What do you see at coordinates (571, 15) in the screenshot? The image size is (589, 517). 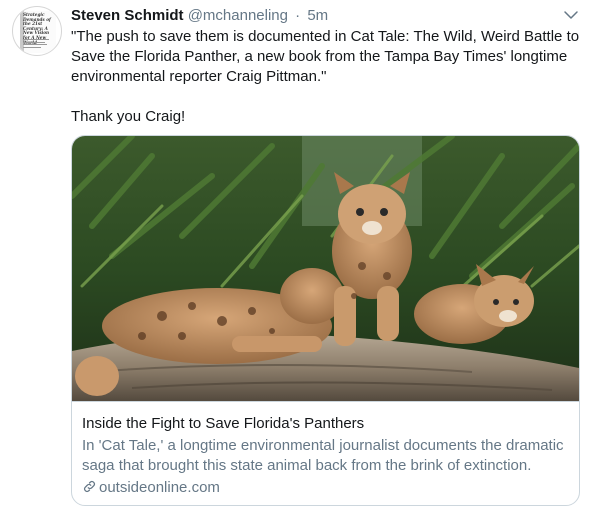 I see `chevron-down-icon` at bounding box center [571, 15].